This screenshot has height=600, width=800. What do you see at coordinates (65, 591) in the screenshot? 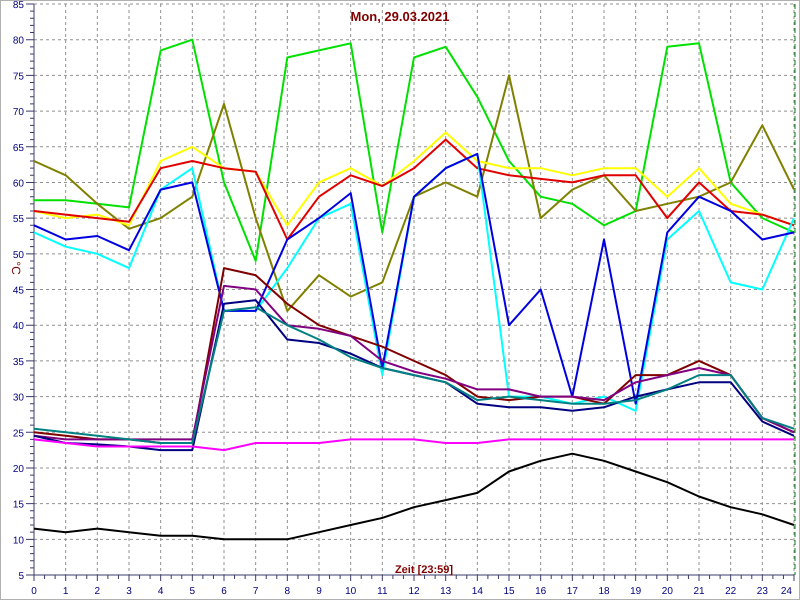
I see `tick-label: 1` at bounding box center [65, 591].